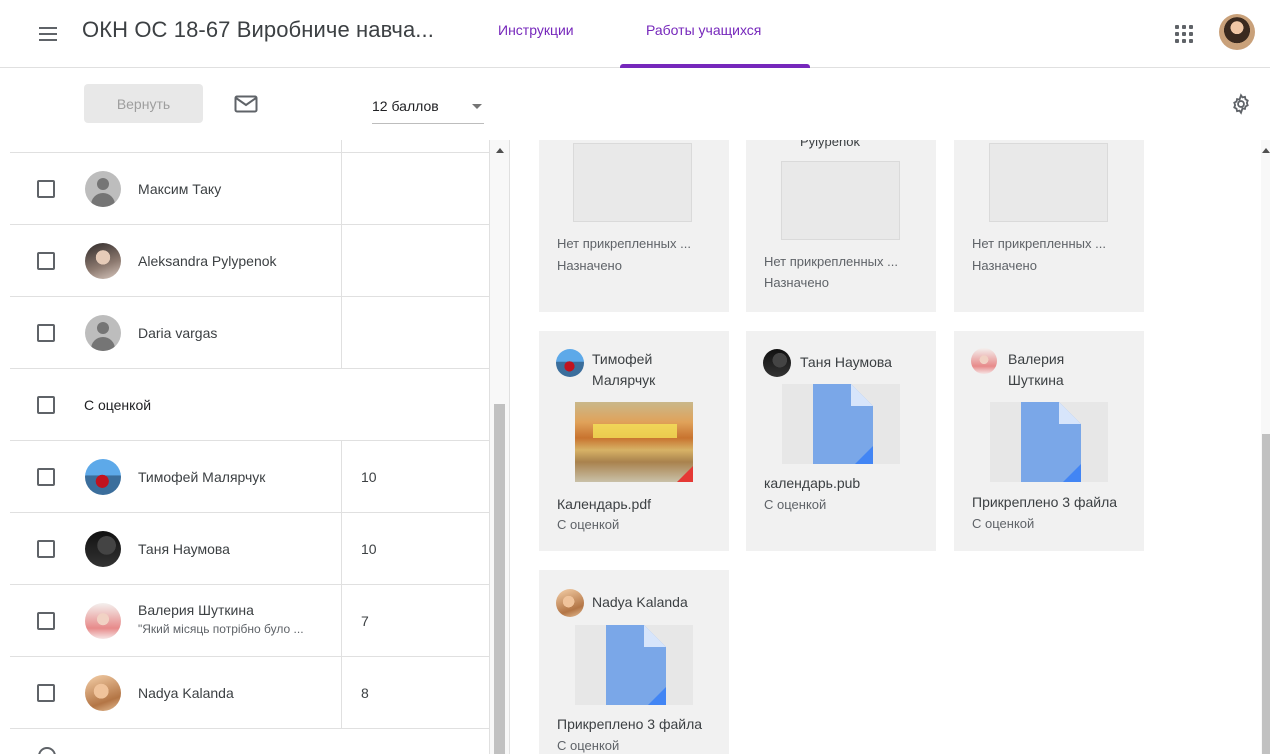 The height and width of the screenshot is (754, 1270). I want to click on return-button: Вернуть, so click(143, 103).